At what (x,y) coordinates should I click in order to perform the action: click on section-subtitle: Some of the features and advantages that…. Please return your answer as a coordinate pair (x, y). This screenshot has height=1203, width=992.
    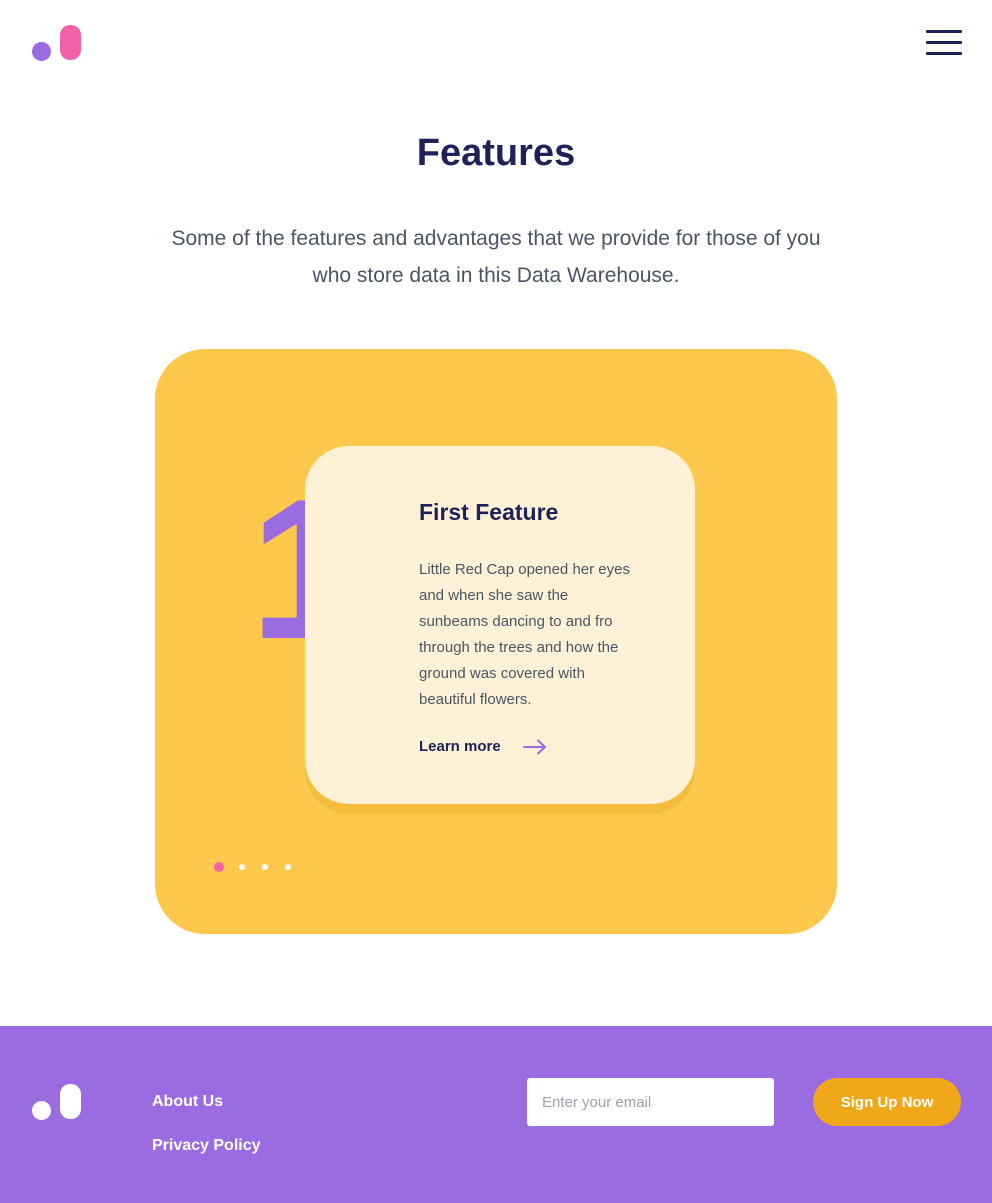
    Looking at the image, I should click on (496, 257).